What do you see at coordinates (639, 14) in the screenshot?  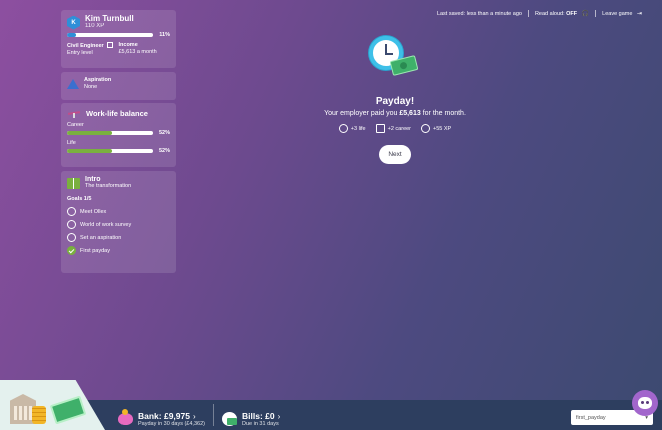 I see `exit-icon: ⇥` at bounding box center [639, 14].